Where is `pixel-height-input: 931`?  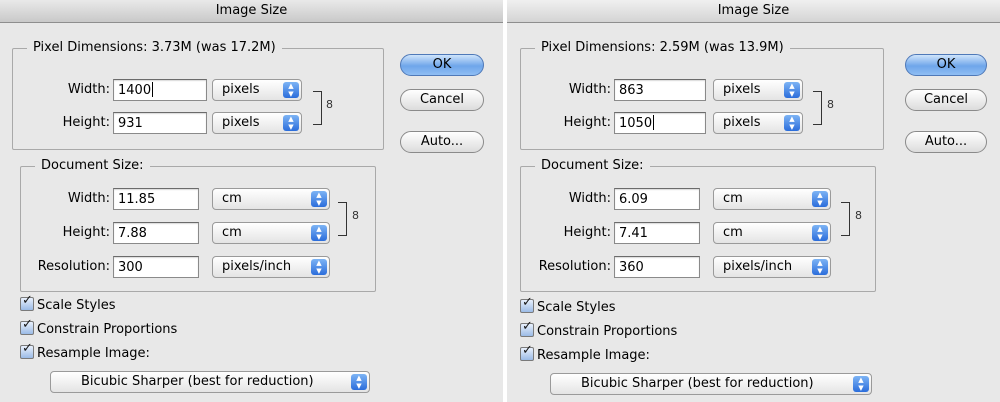
pixel-height-input: 931 is located at coordinates (160, 123).